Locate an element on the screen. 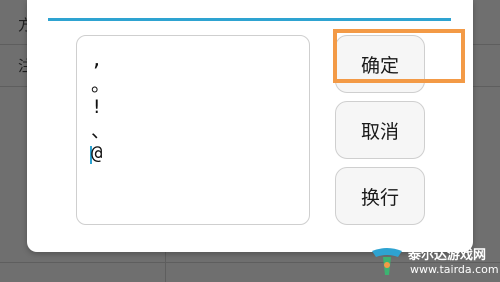 The image size is (500, 282). watermark-logo-icon is located at coordinates (387, 261).